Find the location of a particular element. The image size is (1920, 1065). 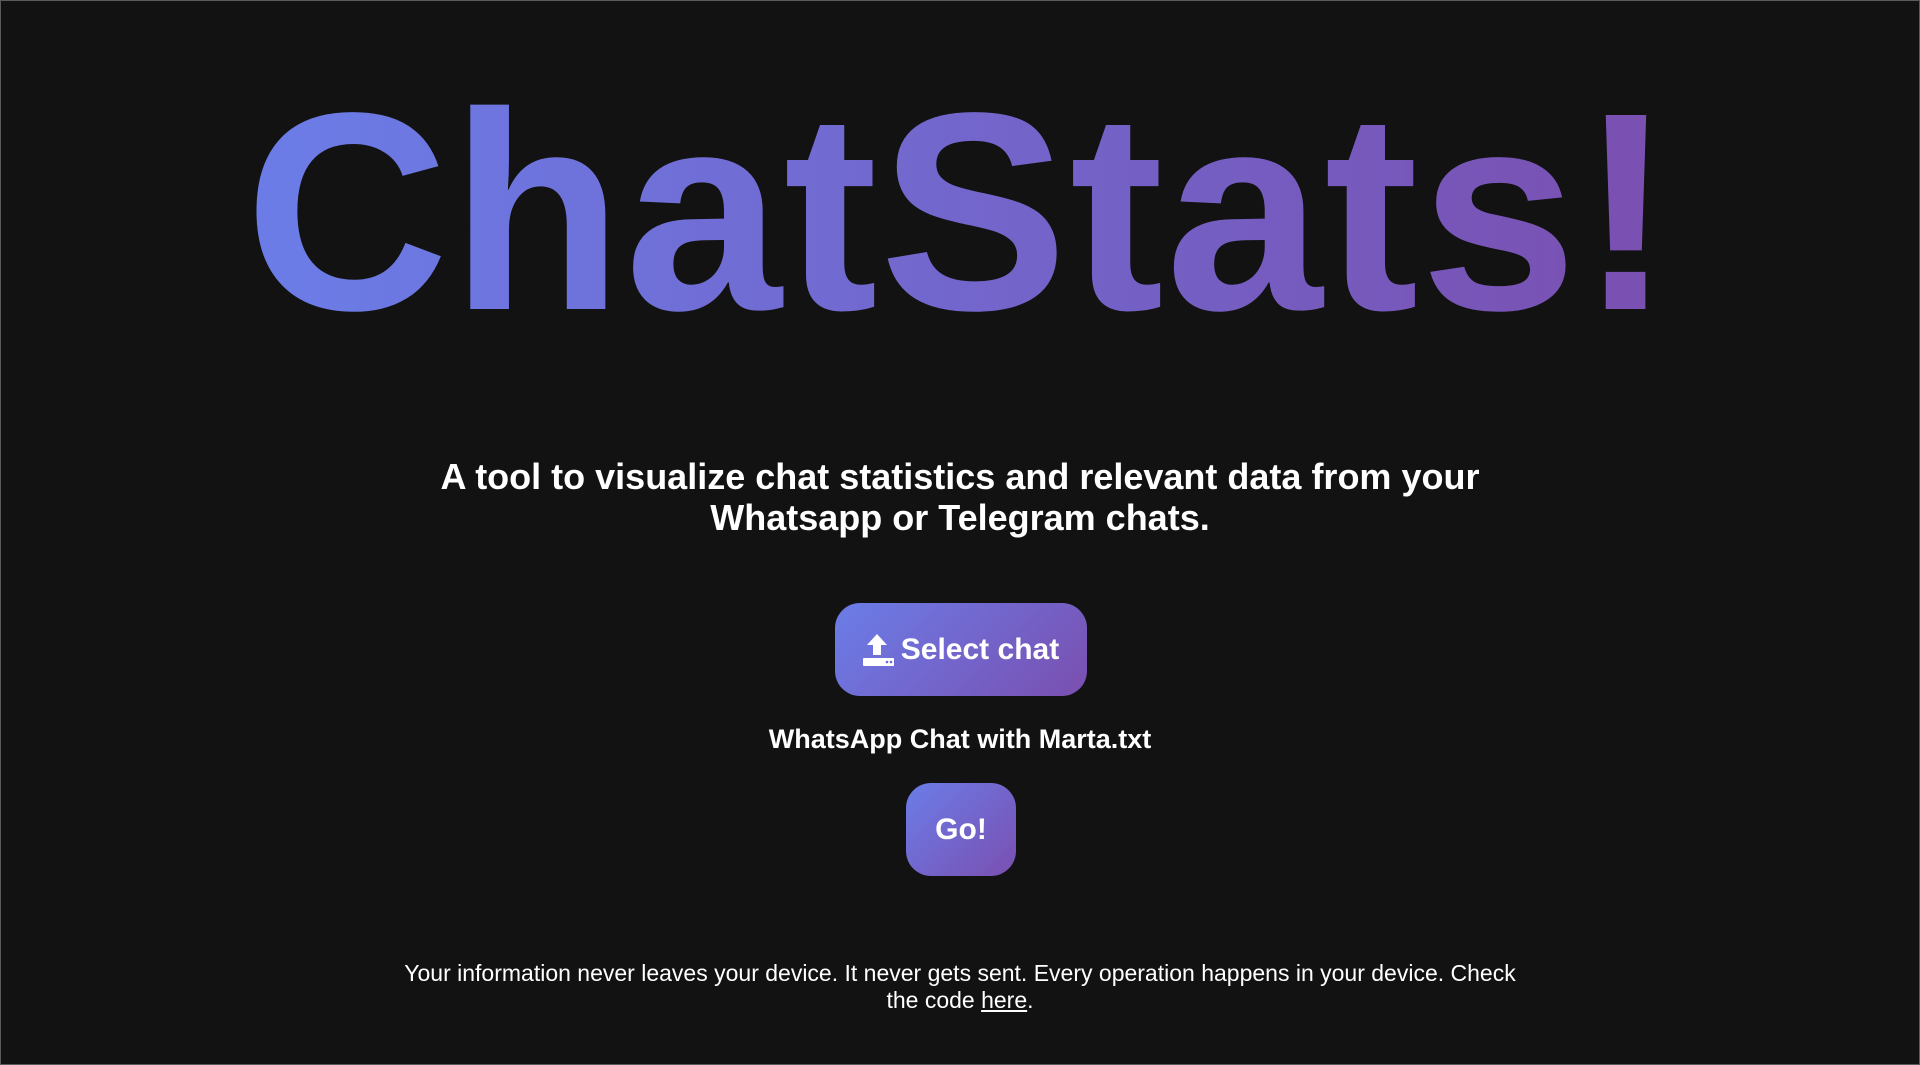

go-button: Go! is located at coordinates (961, 829).